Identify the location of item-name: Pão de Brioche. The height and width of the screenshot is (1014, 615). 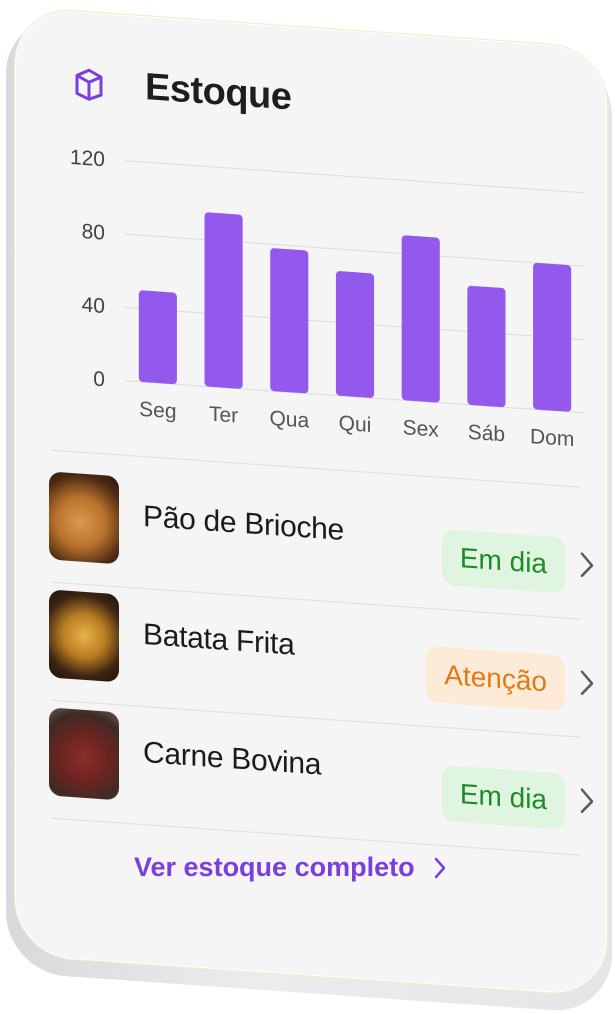
(243, 524).